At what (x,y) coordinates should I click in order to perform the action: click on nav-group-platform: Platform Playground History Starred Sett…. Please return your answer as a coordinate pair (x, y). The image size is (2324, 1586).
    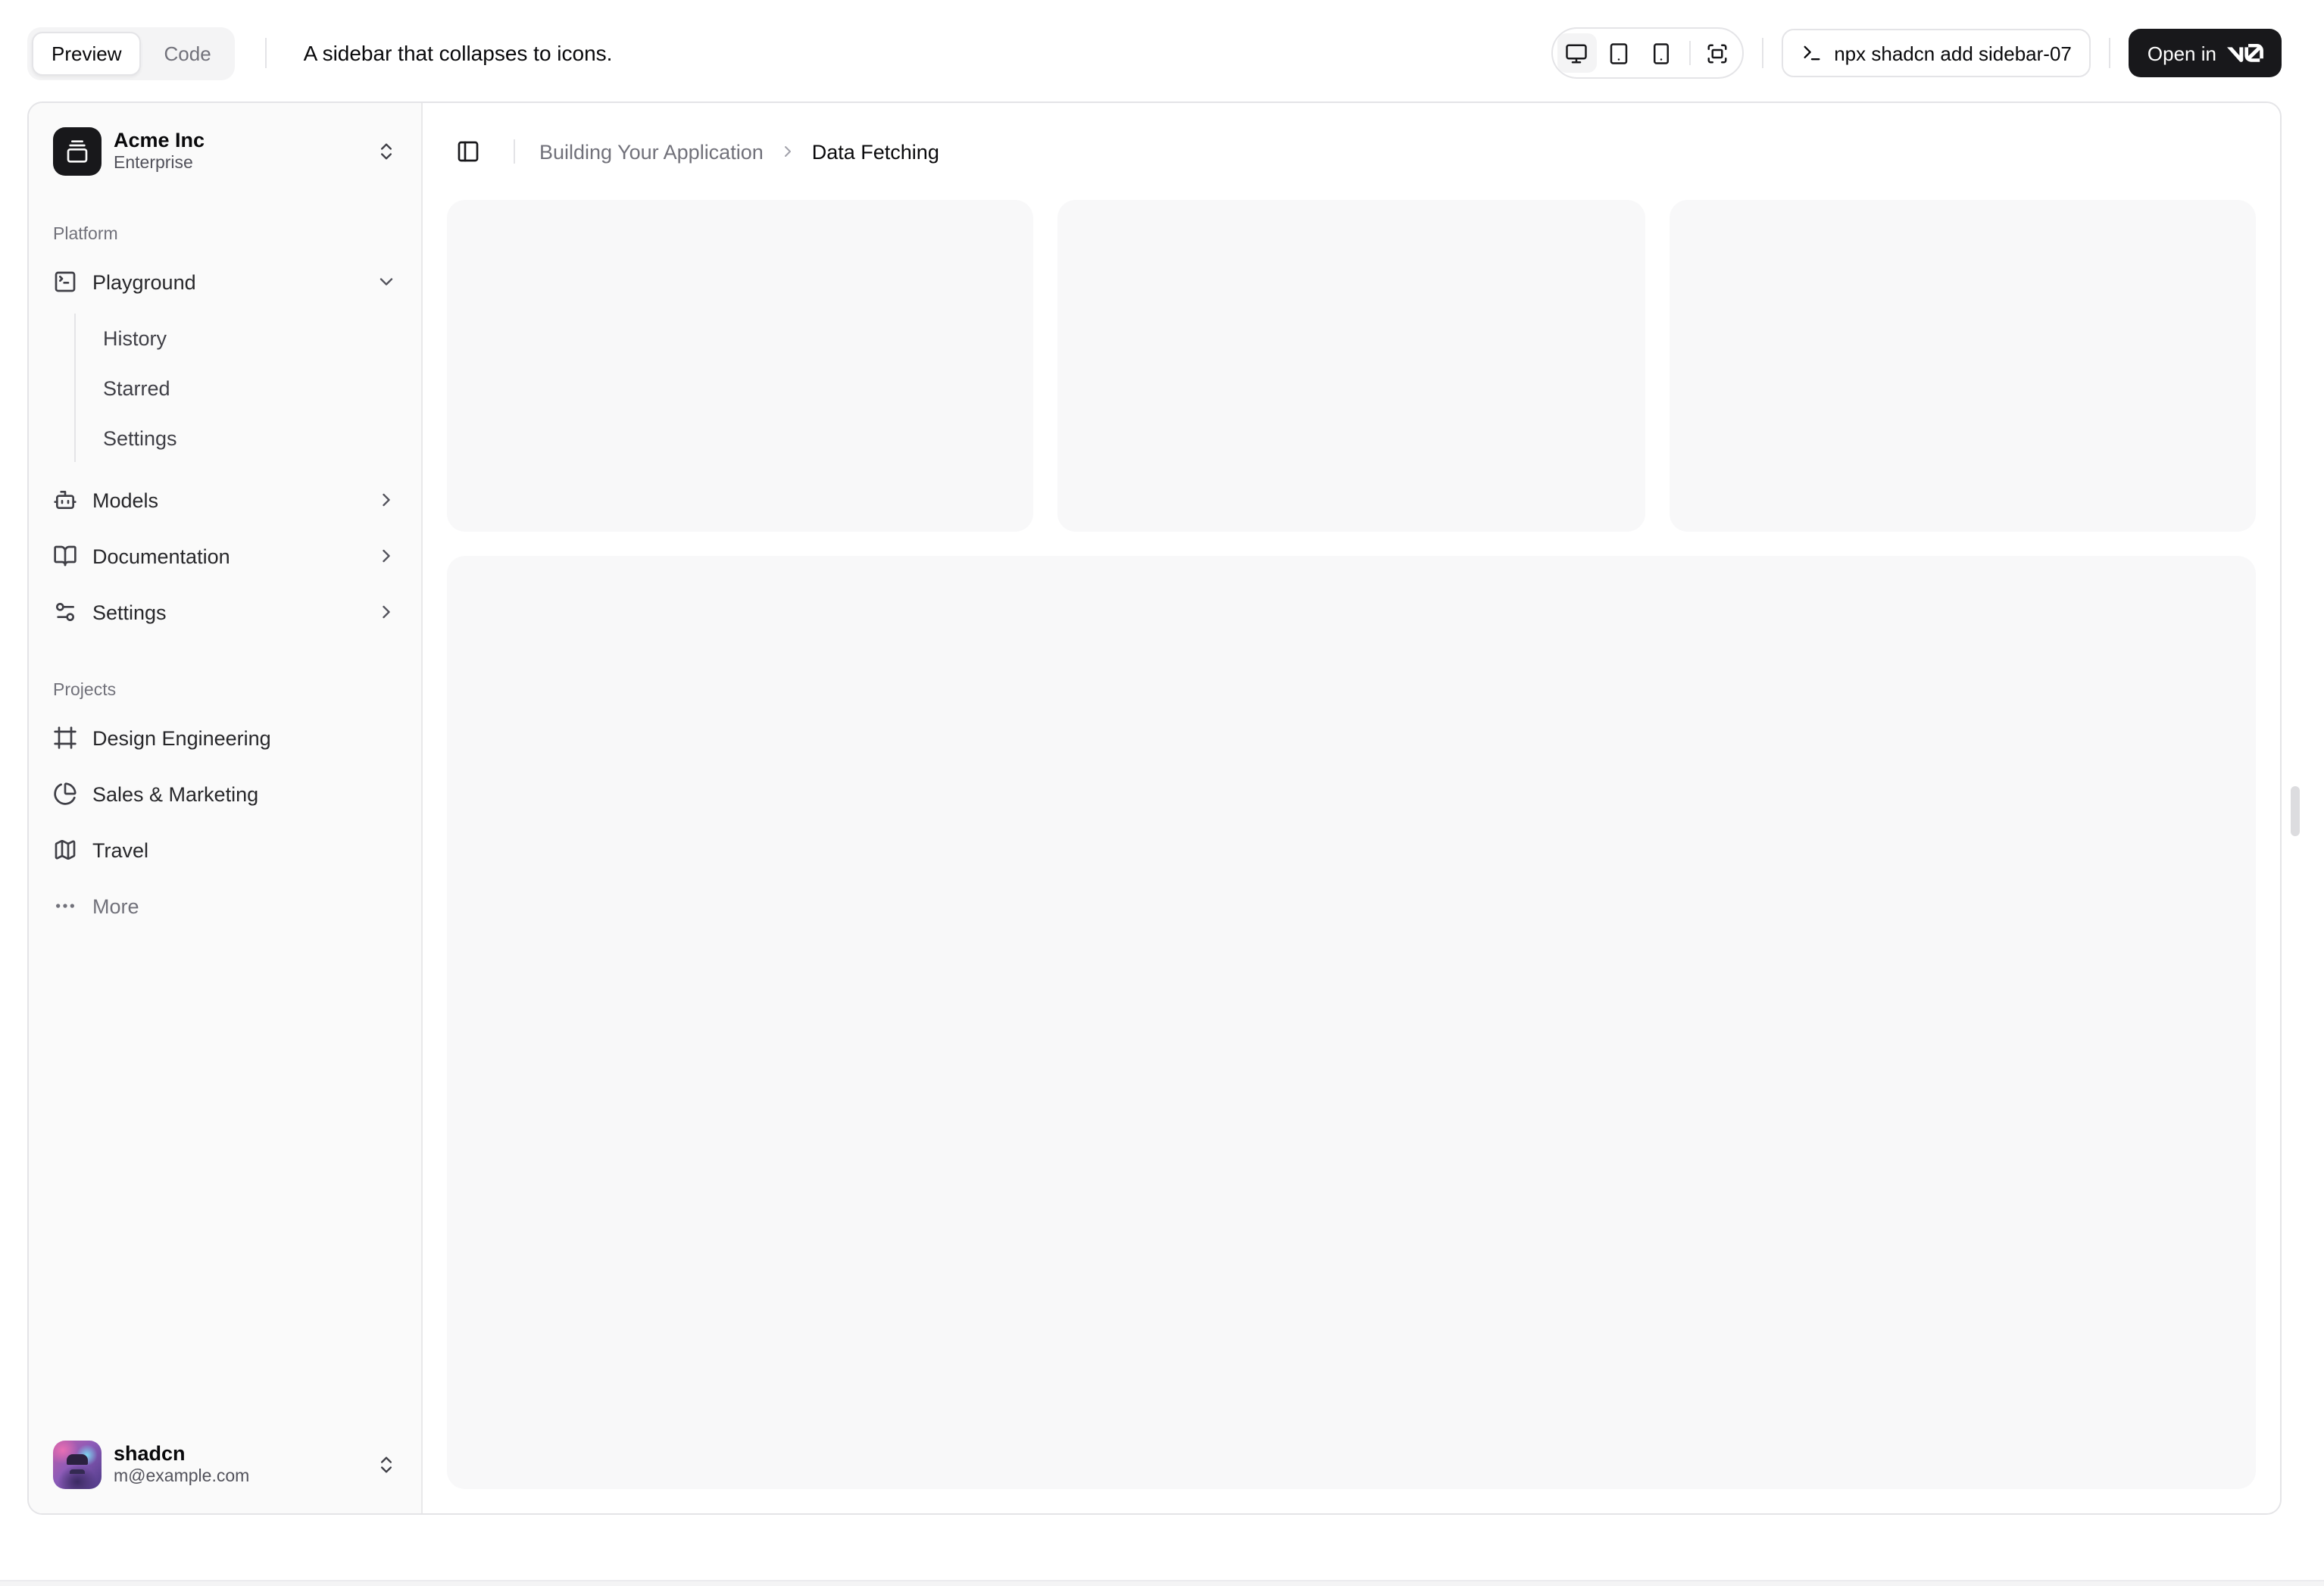
    Looking at the image, I should click on (225, 428).